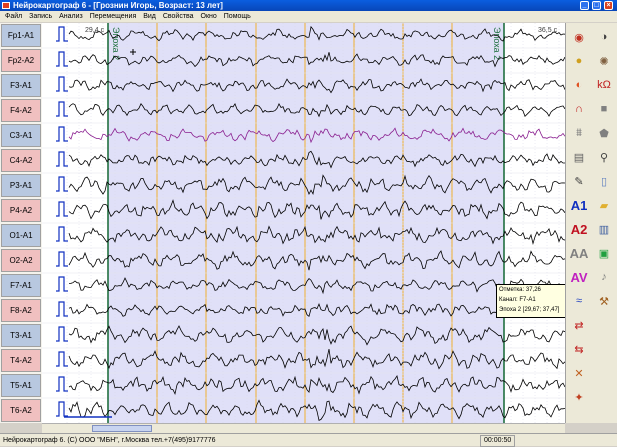 Image resolution: width=617 pixels, height=447 pixels. What do you see at coordinates (579, 61) in the screenshot?
I see `color-wheel-icon: ●` at bounding box center [579, 61].